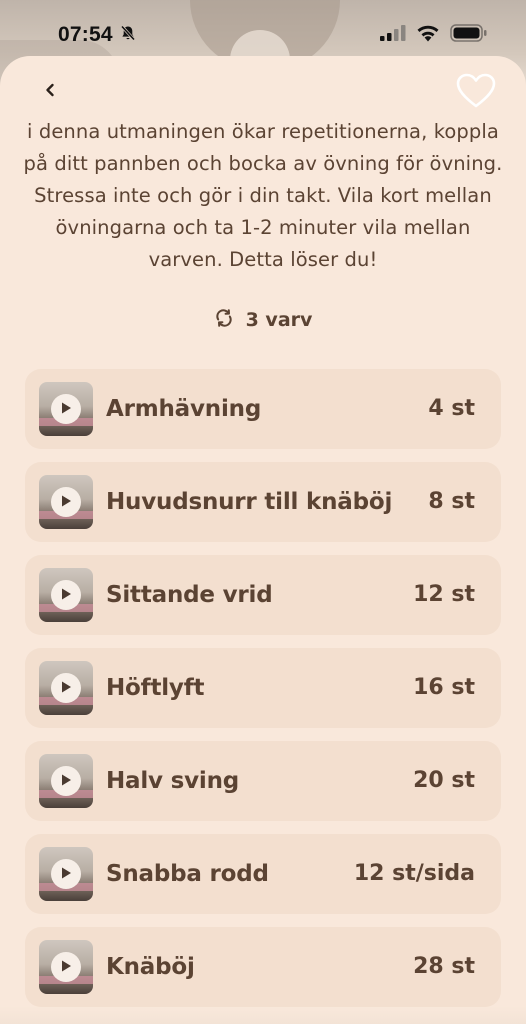  I want to click on exercise-row-hoftlyft: Höftlyft 16 st, so click(263, 688).